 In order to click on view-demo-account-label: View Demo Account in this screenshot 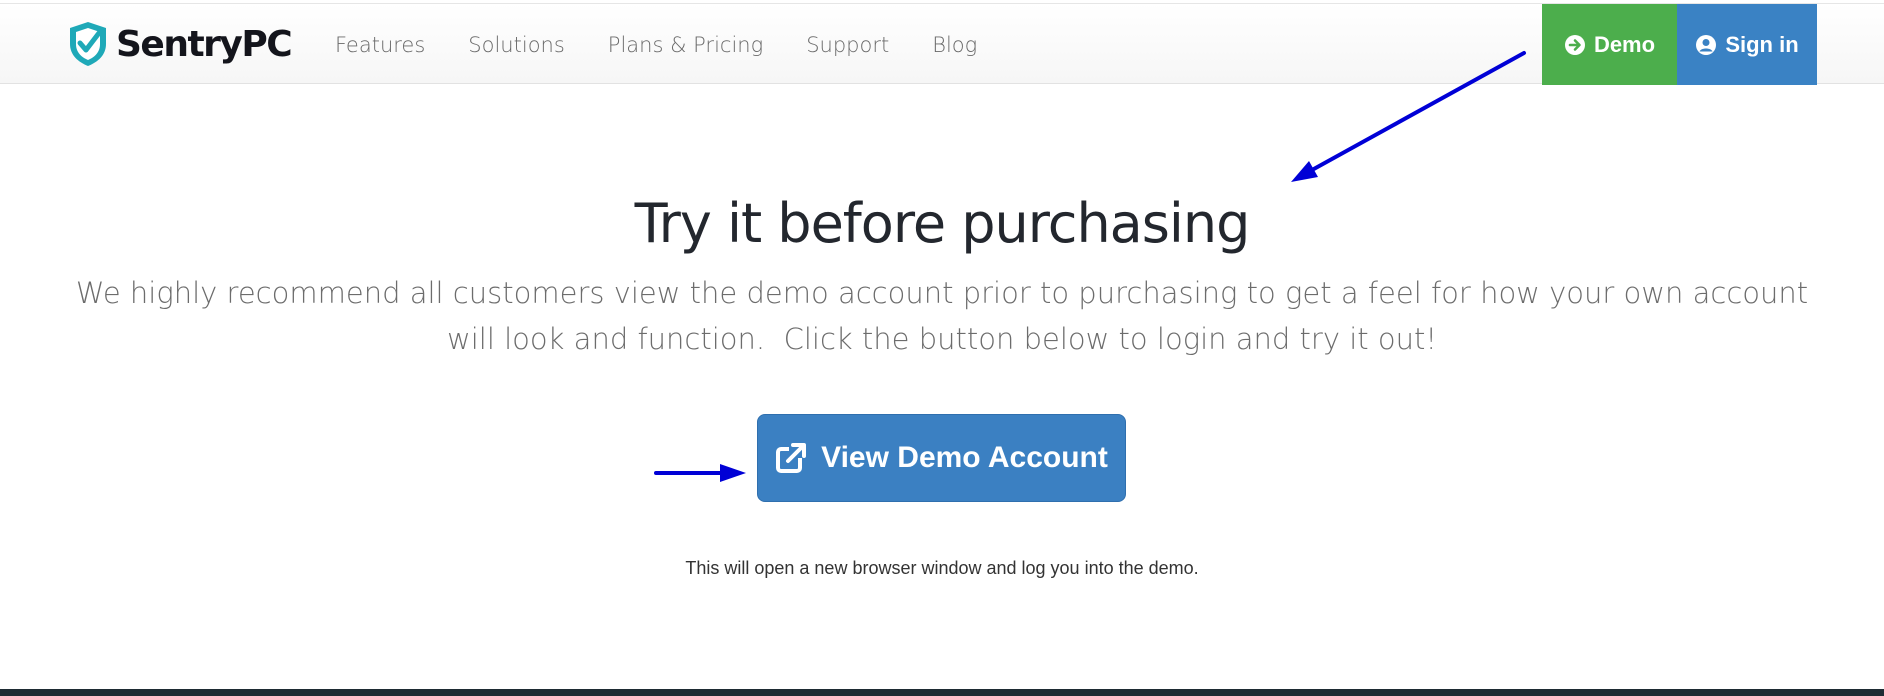, I will do `click(964, 457)`.